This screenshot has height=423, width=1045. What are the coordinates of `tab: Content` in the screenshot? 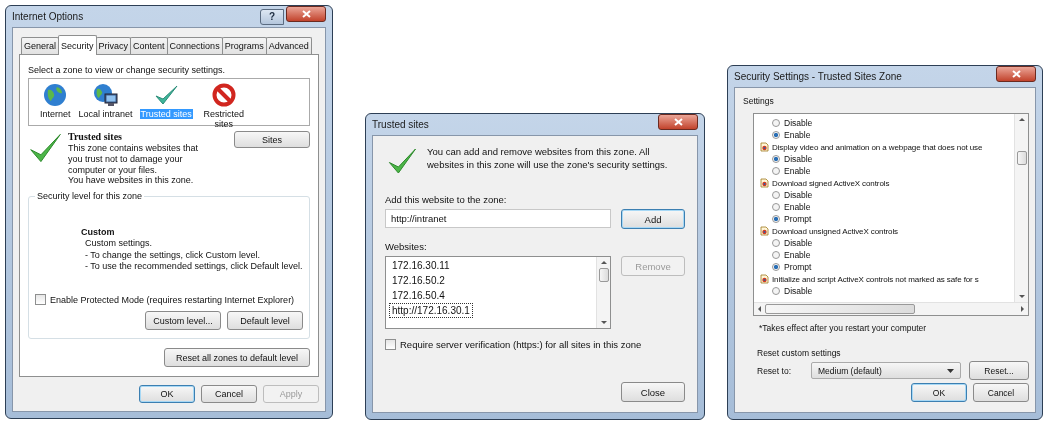 It's located at (149, 45).